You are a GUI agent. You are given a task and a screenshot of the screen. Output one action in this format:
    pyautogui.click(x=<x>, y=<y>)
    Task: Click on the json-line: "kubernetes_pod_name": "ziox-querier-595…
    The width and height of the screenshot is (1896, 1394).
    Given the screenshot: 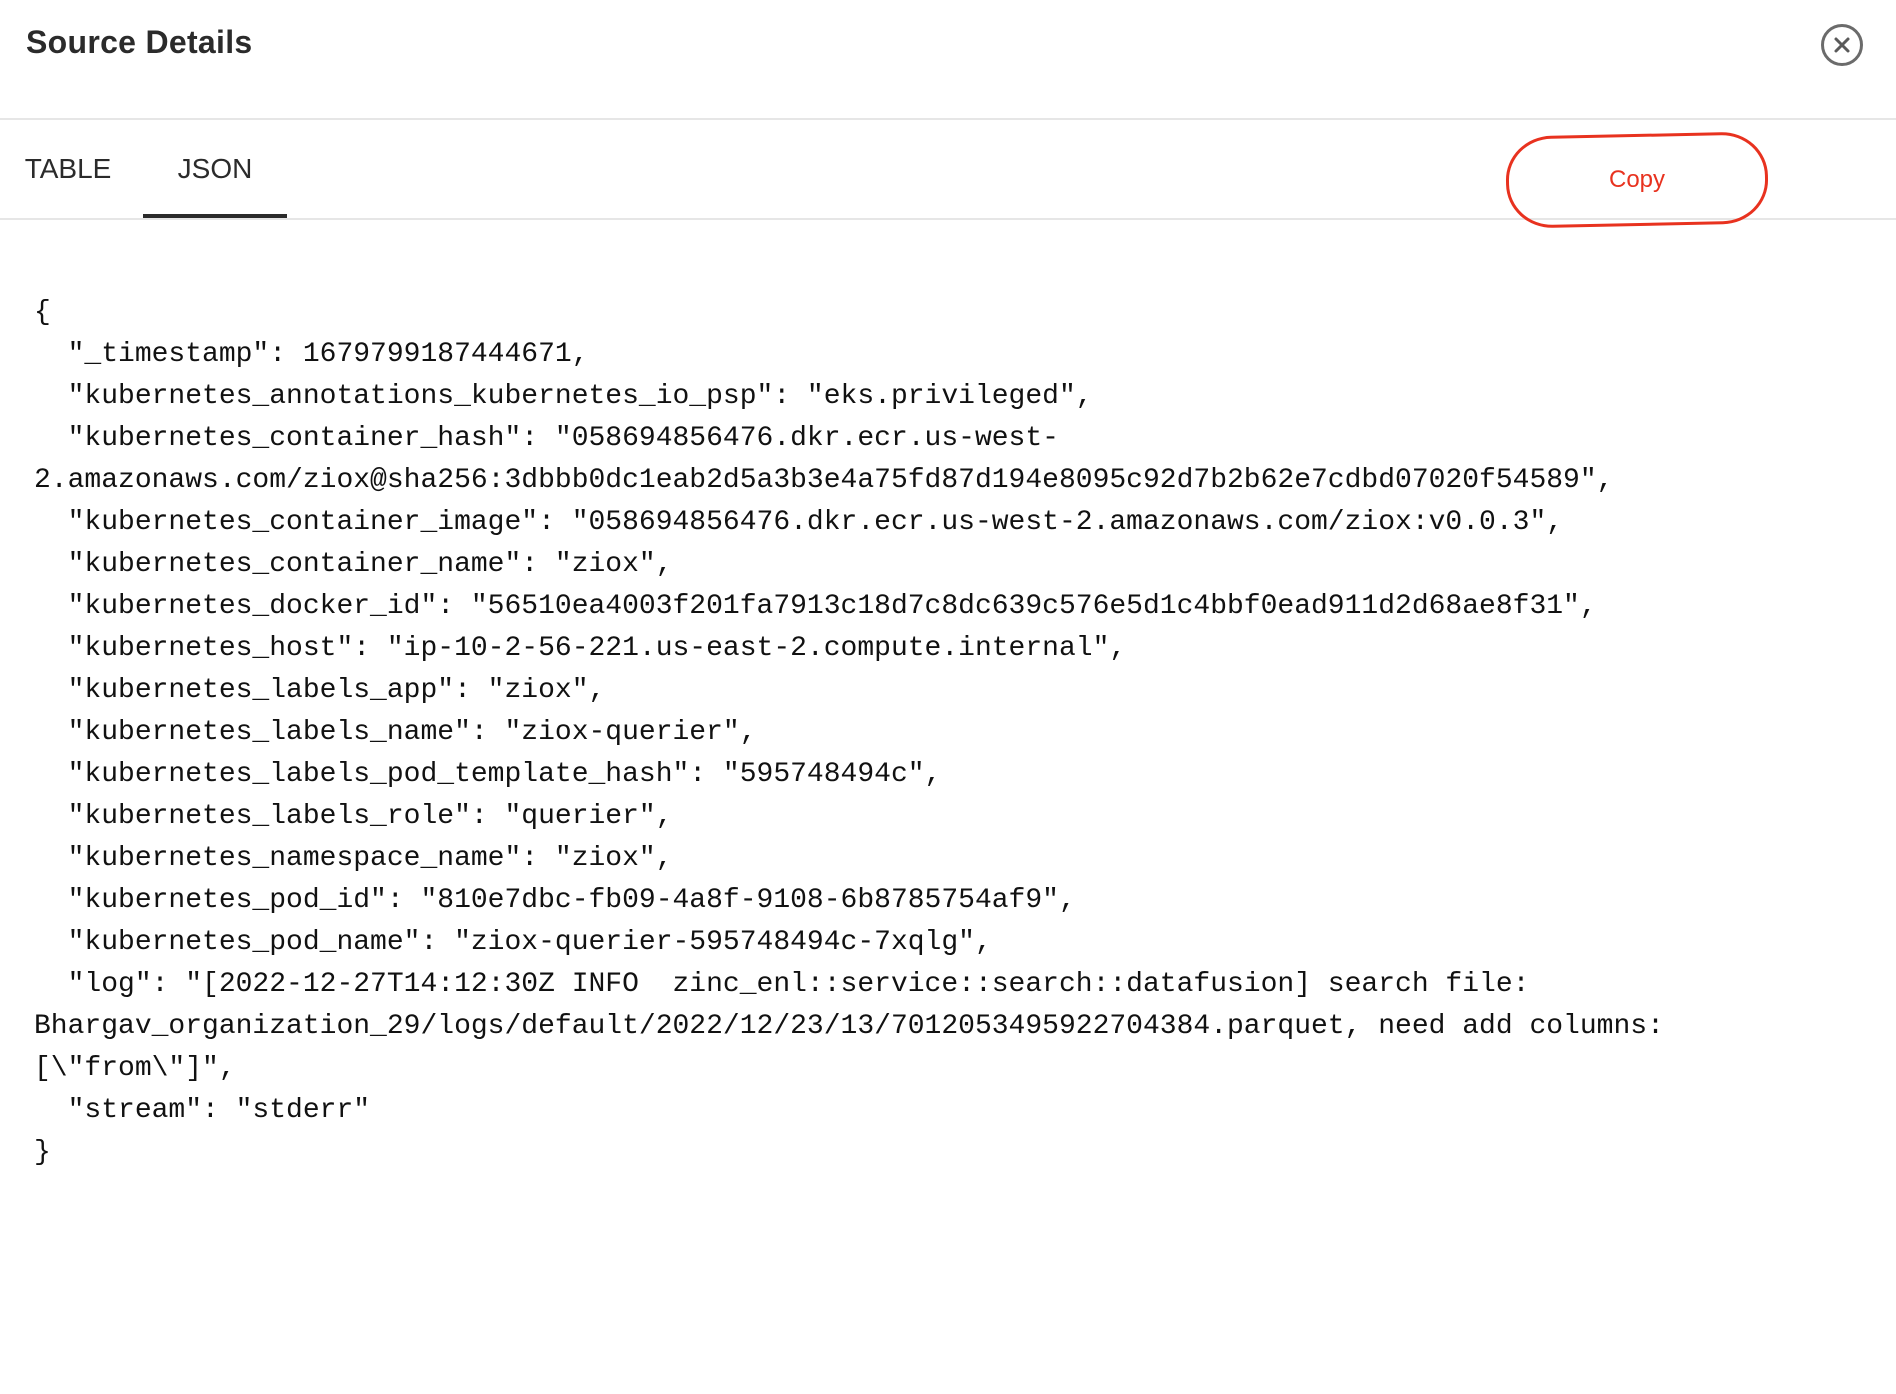 What is the action you would take?
    pyautogui.click(x=513, y=942)
    